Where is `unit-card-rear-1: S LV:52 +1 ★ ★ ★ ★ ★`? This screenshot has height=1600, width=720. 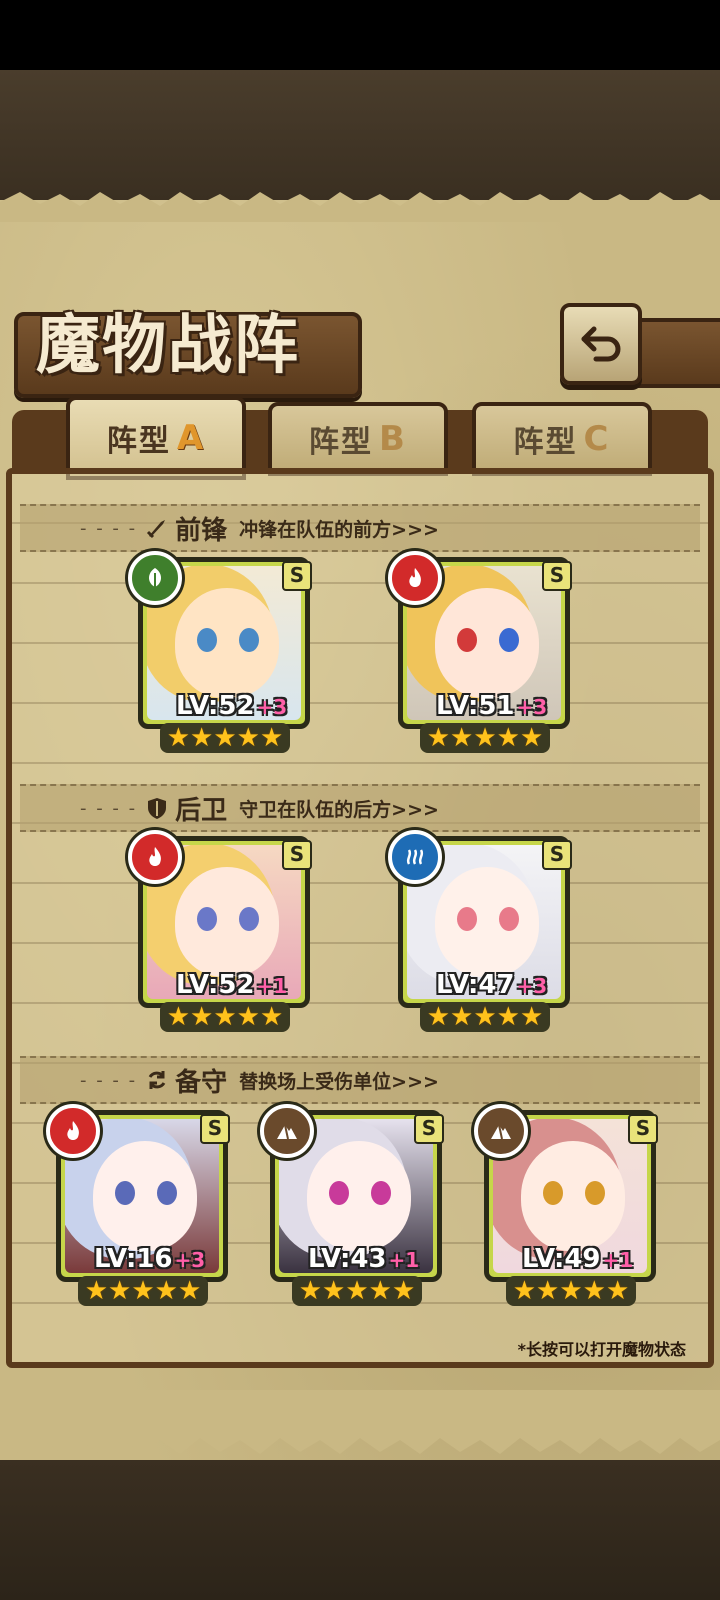
unit-card-rear-1: S LV:52 +1 ★ ★ ★ ★ ★ is located at coordinates (222, 931).